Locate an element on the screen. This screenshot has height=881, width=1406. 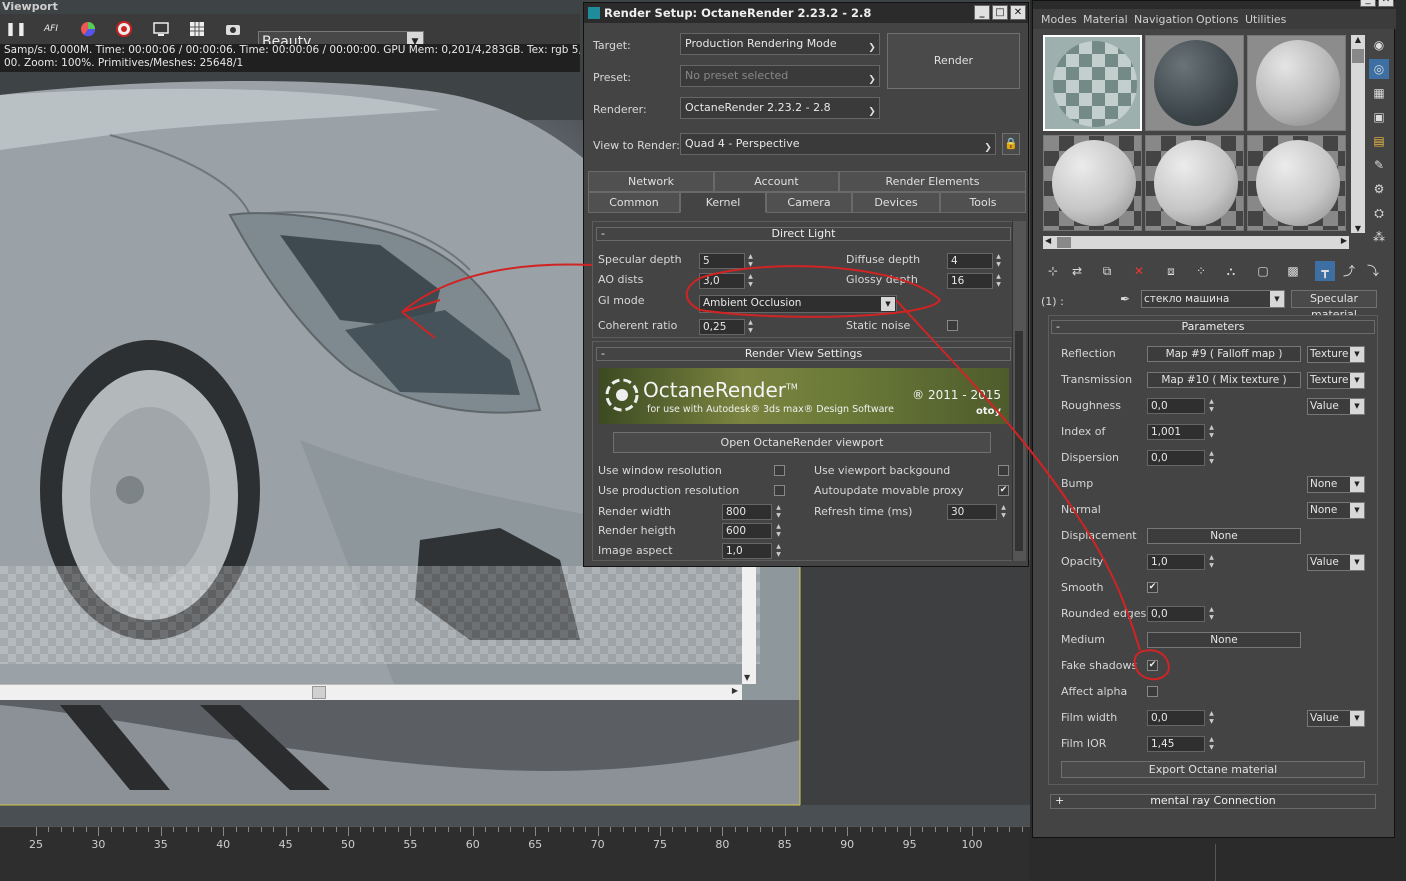
autoupdate-proxy-checkbox: ✔ is located at coordinates (1003, 490).